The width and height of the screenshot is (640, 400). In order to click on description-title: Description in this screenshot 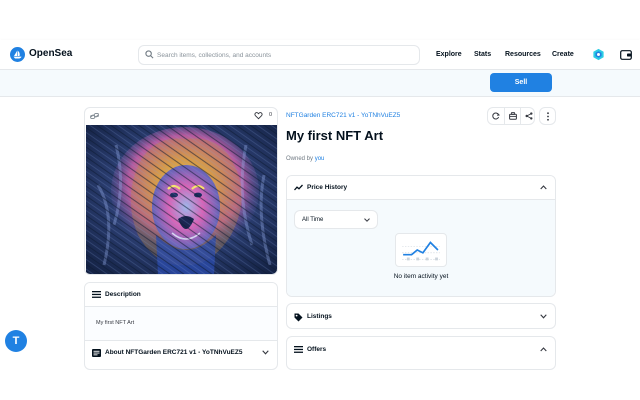, I will do `click(123, 294)`.